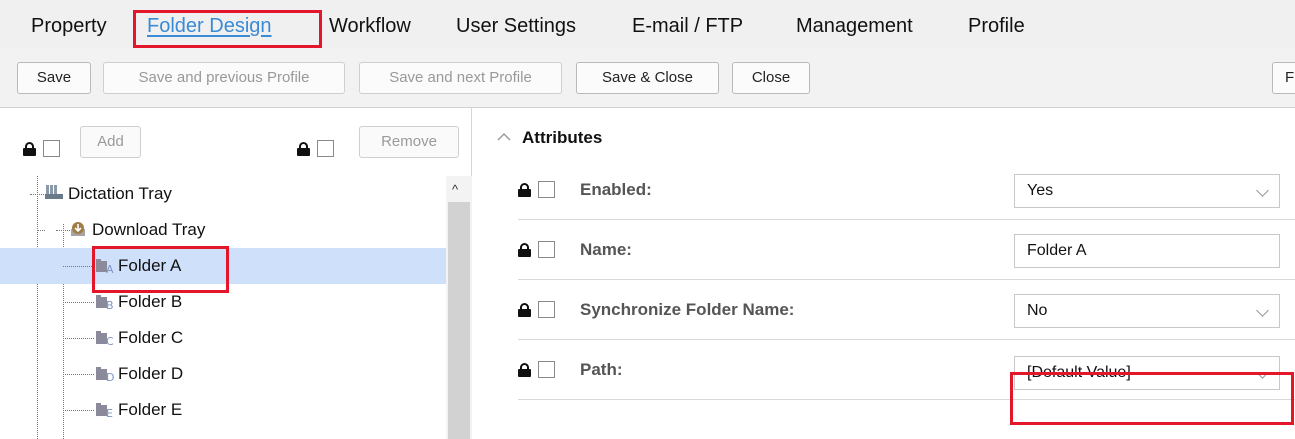 This screenshot has height=439, width=1295. Describe the element at coordinates (224, 78) in the screenshot. I see `save-previous-profile-button: Save and previous Profile` at that location.